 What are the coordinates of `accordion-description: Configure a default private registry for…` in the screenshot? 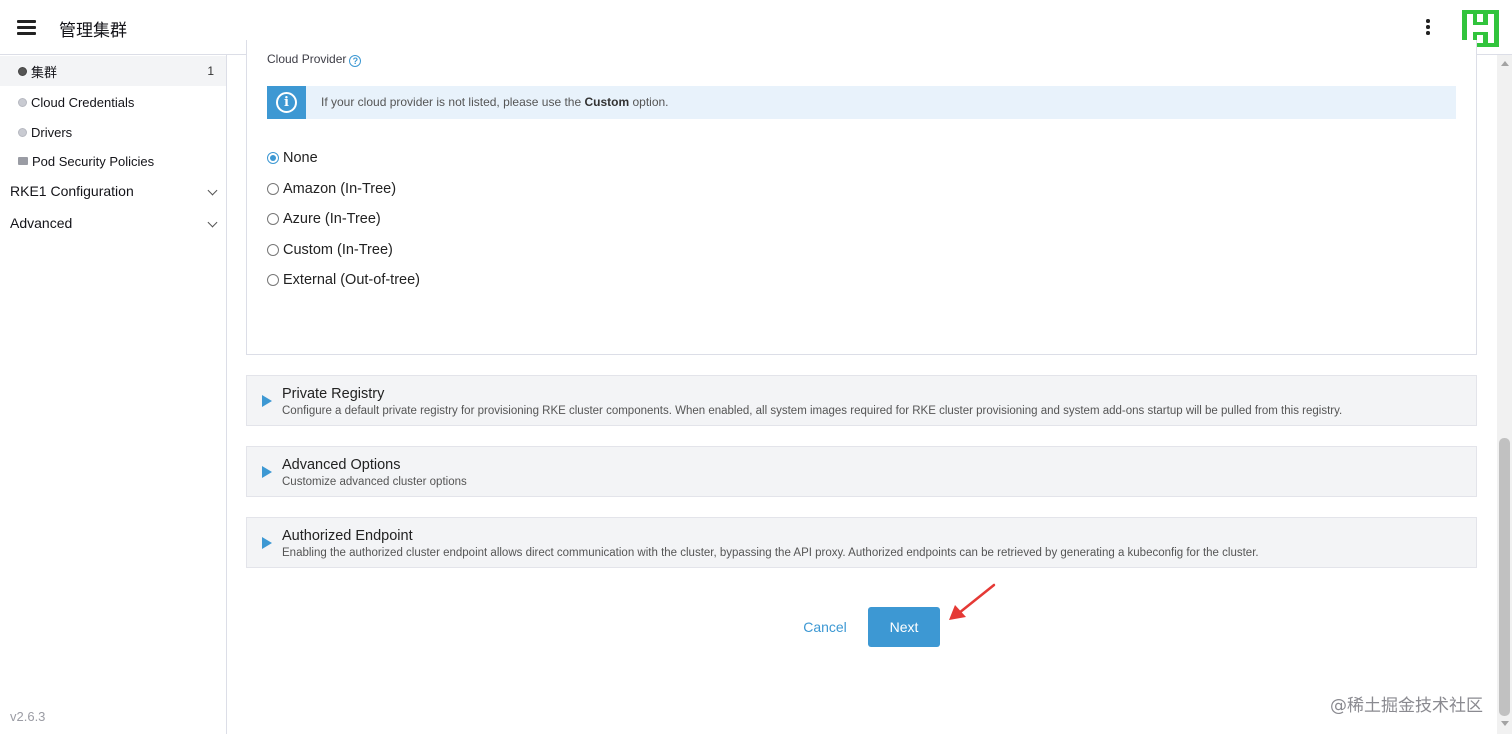 It's located at (812, 411).